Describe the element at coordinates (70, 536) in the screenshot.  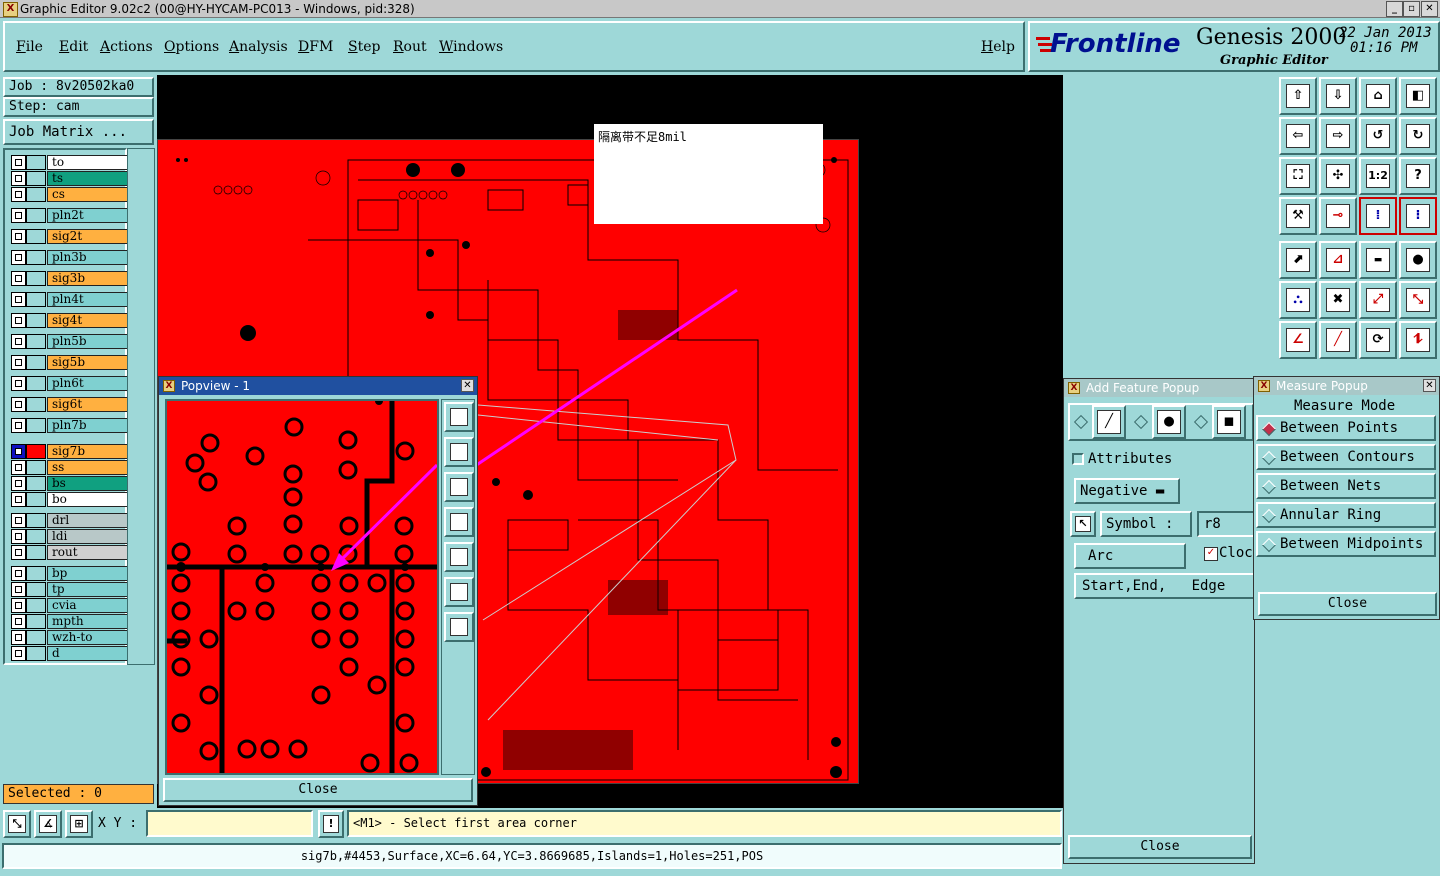
I see `layer-row-ldi: ldi` at that location.